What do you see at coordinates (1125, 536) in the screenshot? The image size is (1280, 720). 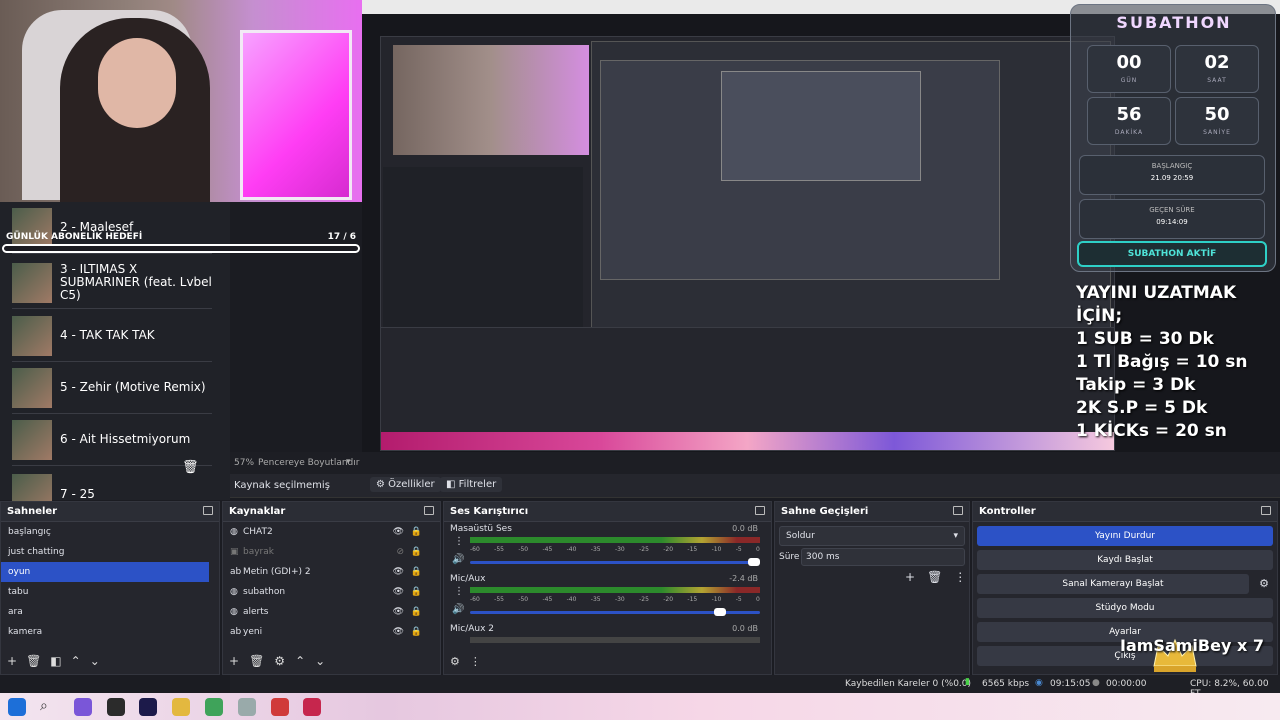 I see `stop-stream-button: Yayını Durdur` at bounding box center [1125, 536].